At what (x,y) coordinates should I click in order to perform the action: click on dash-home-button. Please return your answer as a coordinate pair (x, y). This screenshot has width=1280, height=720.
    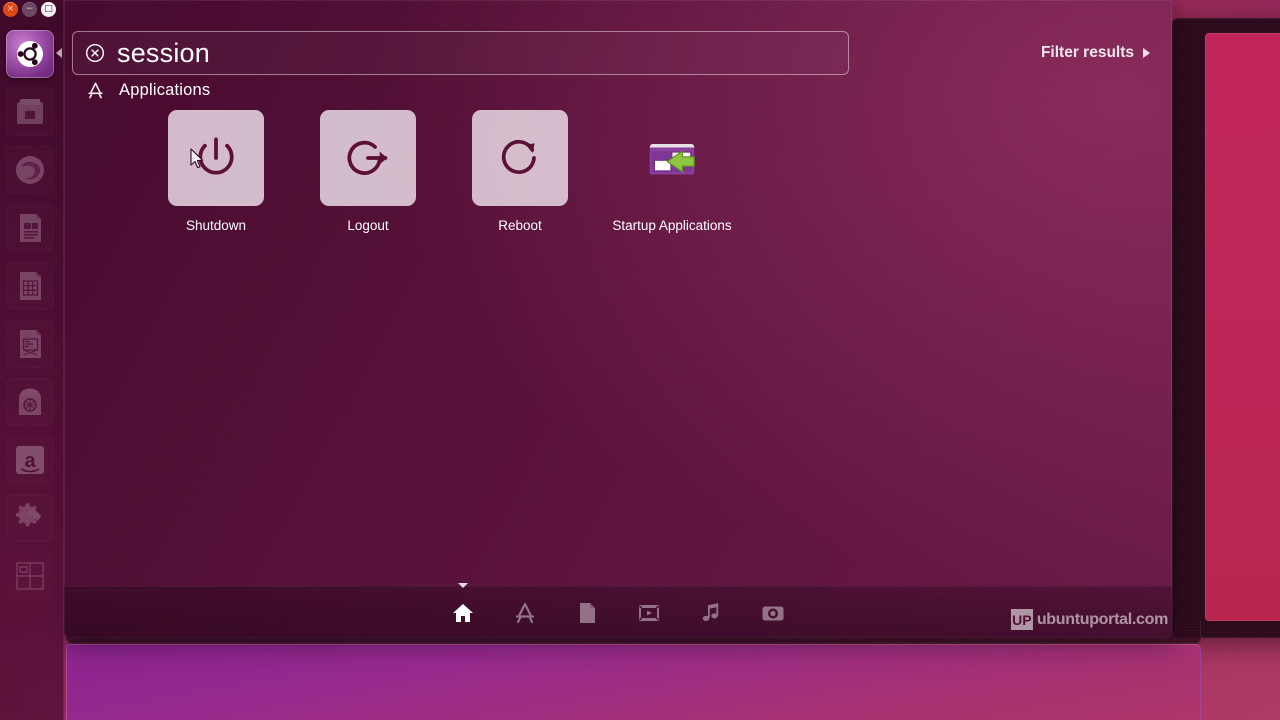
    Looking at the image, I should click on (30, 54).